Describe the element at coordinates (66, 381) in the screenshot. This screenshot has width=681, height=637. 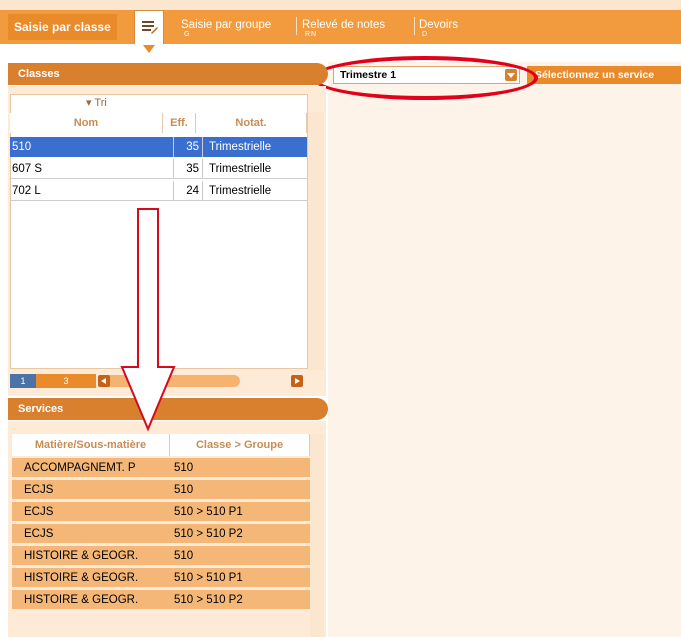
I see `pager-total: 3` at that location.